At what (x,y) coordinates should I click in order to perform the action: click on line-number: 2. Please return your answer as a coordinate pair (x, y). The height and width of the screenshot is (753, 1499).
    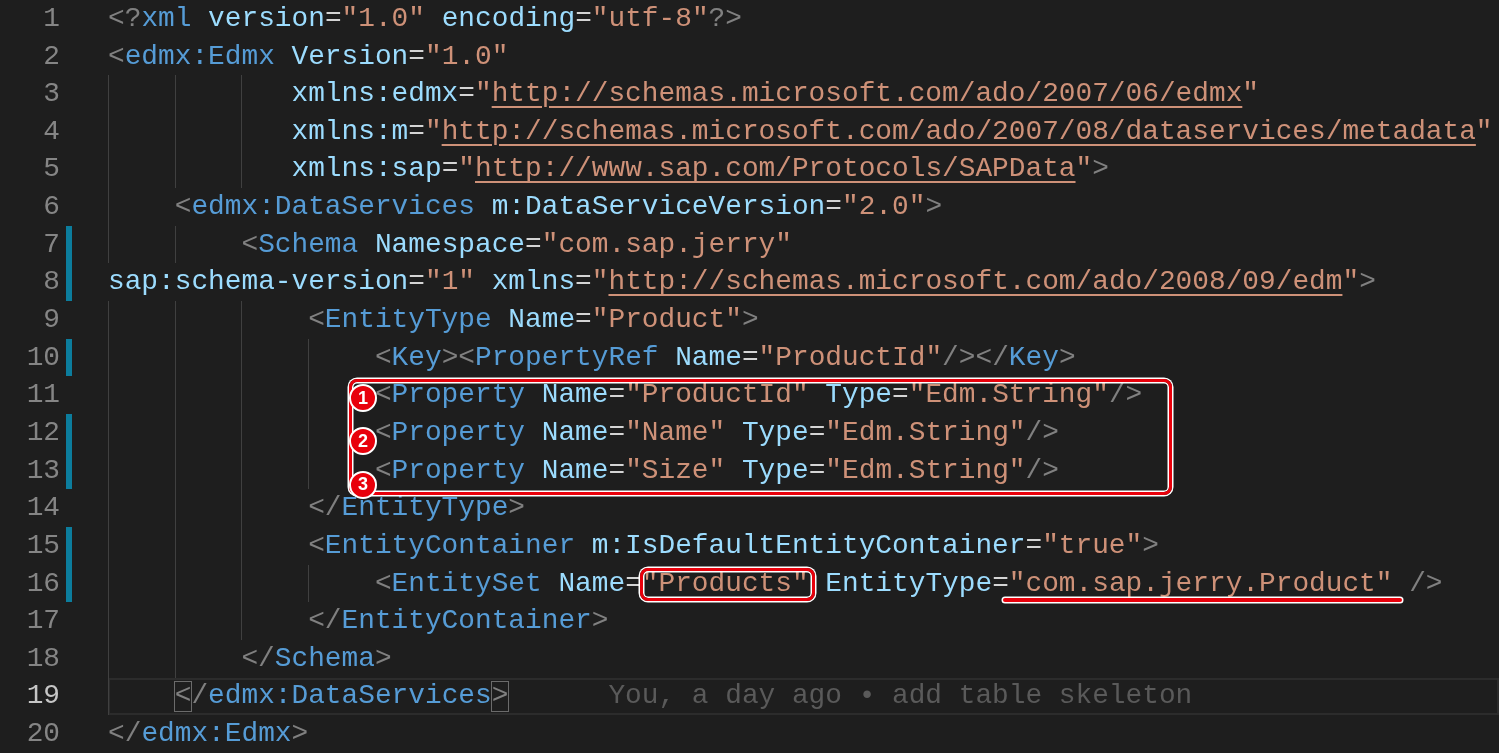
    Looking at the image, I should click on (51, 56).